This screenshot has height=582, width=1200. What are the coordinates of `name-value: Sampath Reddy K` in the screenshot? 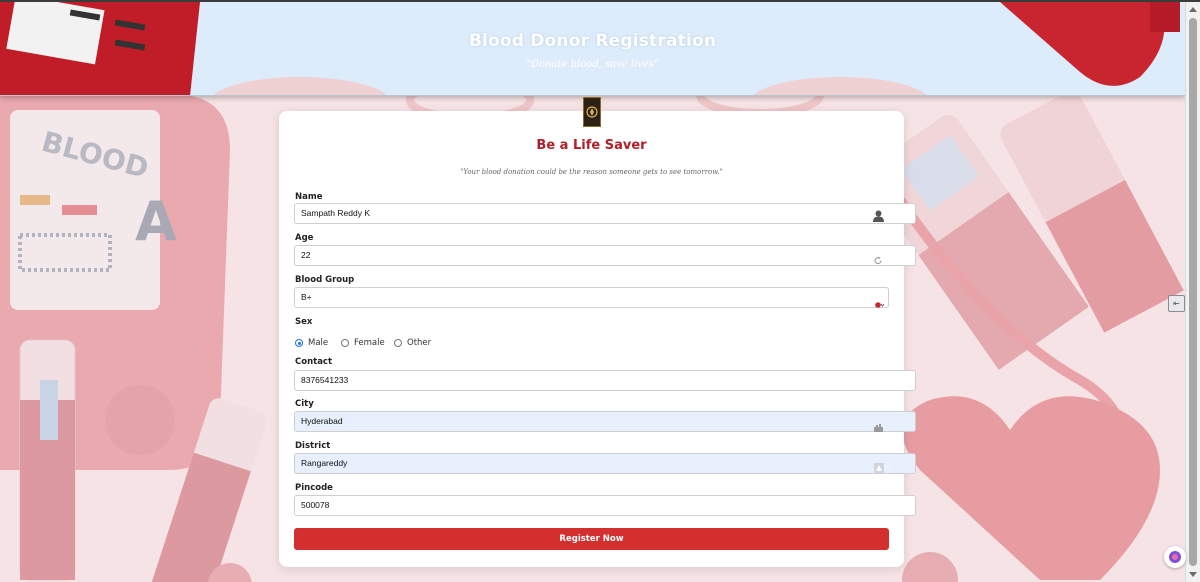 It's located at (335, 213).